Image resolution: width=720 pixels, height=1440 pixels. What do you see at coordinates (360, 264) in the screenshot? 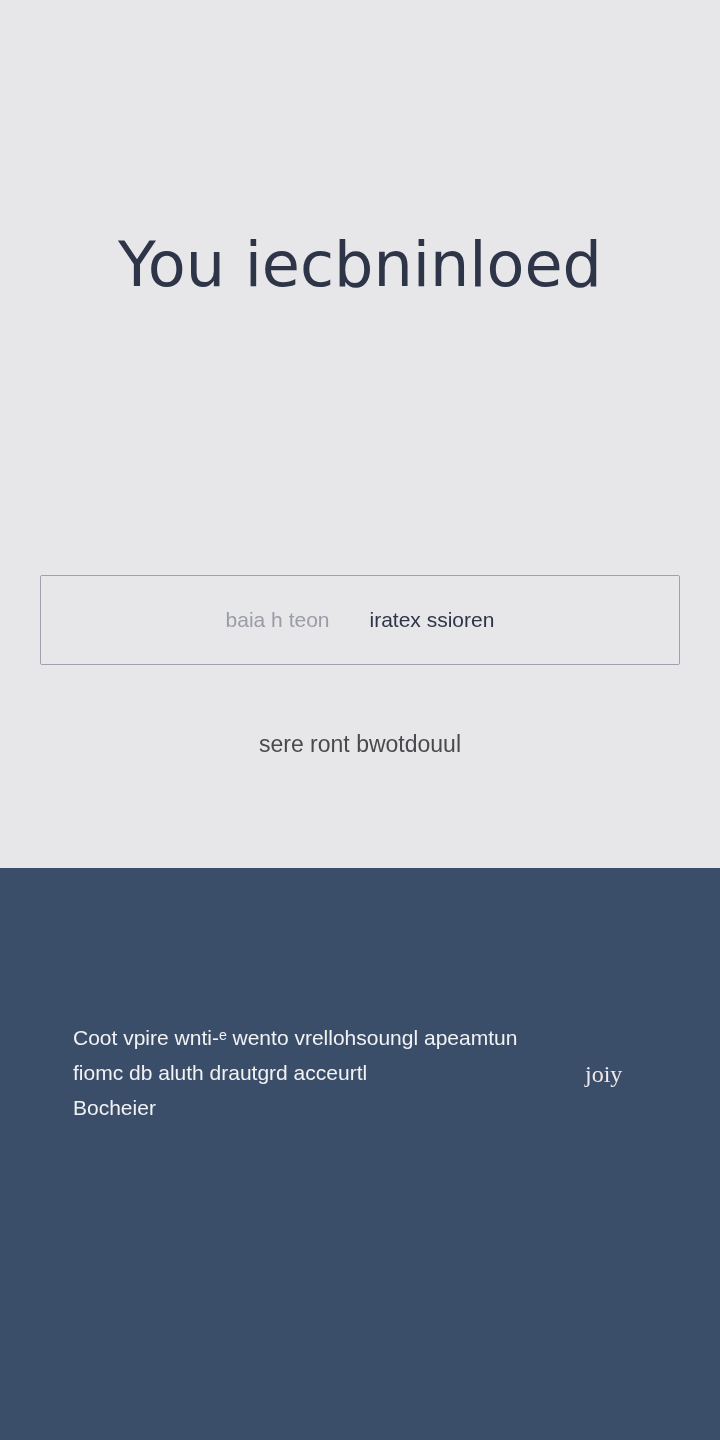
I see `heading: You iecbninloed` at bounding box center [360, 264].